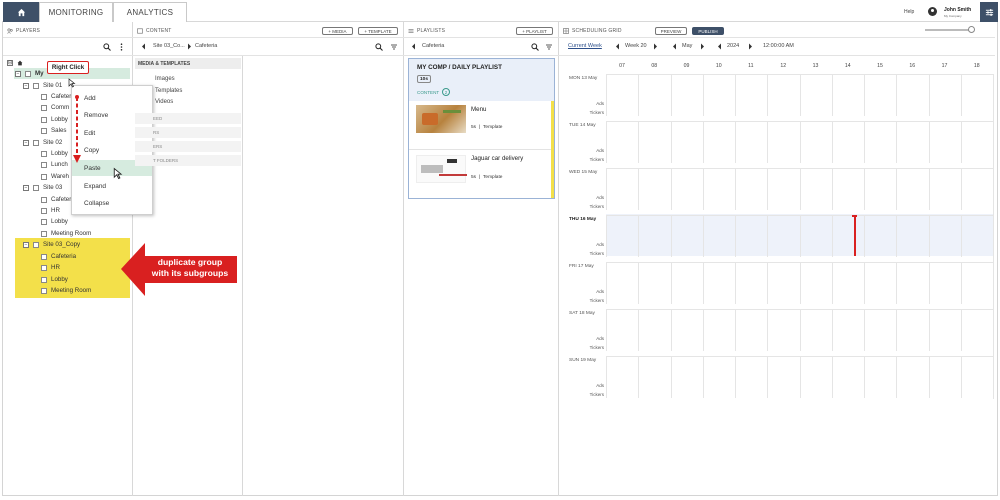  I want to click on expand-toggle: ⊟, so click(10, 62).